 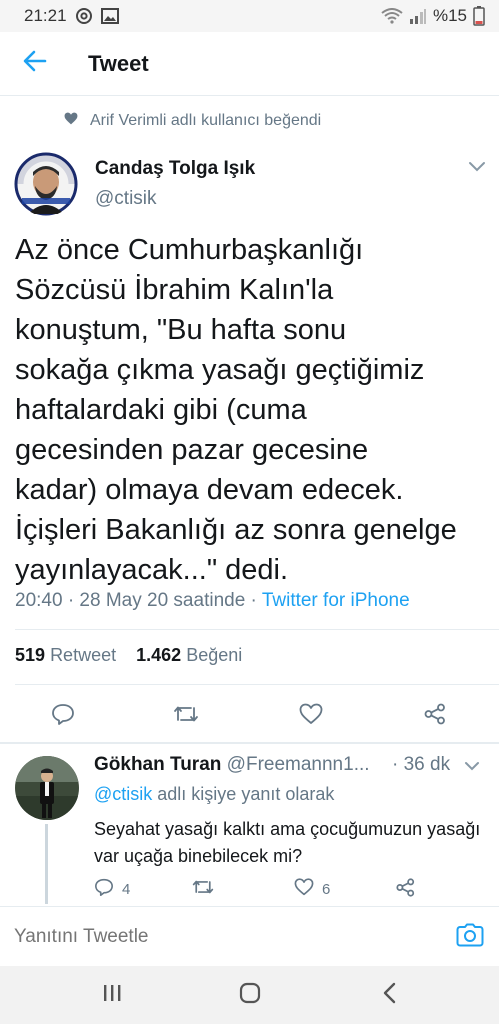 I want to click on retweet-stat: 519 Retweet, so click(x=65, y=655).